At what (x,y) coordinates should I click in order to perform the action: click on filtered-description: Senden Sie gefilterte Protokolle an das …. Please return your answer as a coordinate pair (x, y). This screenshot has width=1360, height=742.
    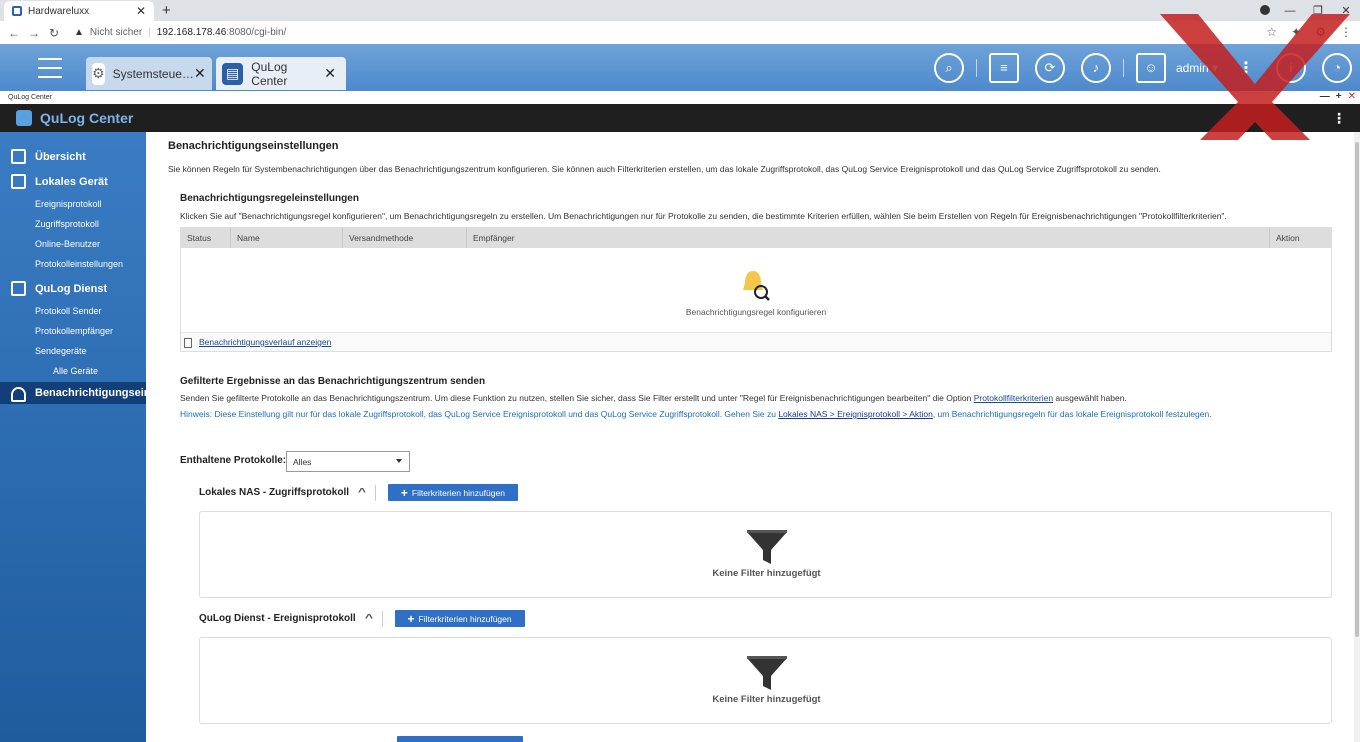
    Looking at the image, I should click on (653, 398).